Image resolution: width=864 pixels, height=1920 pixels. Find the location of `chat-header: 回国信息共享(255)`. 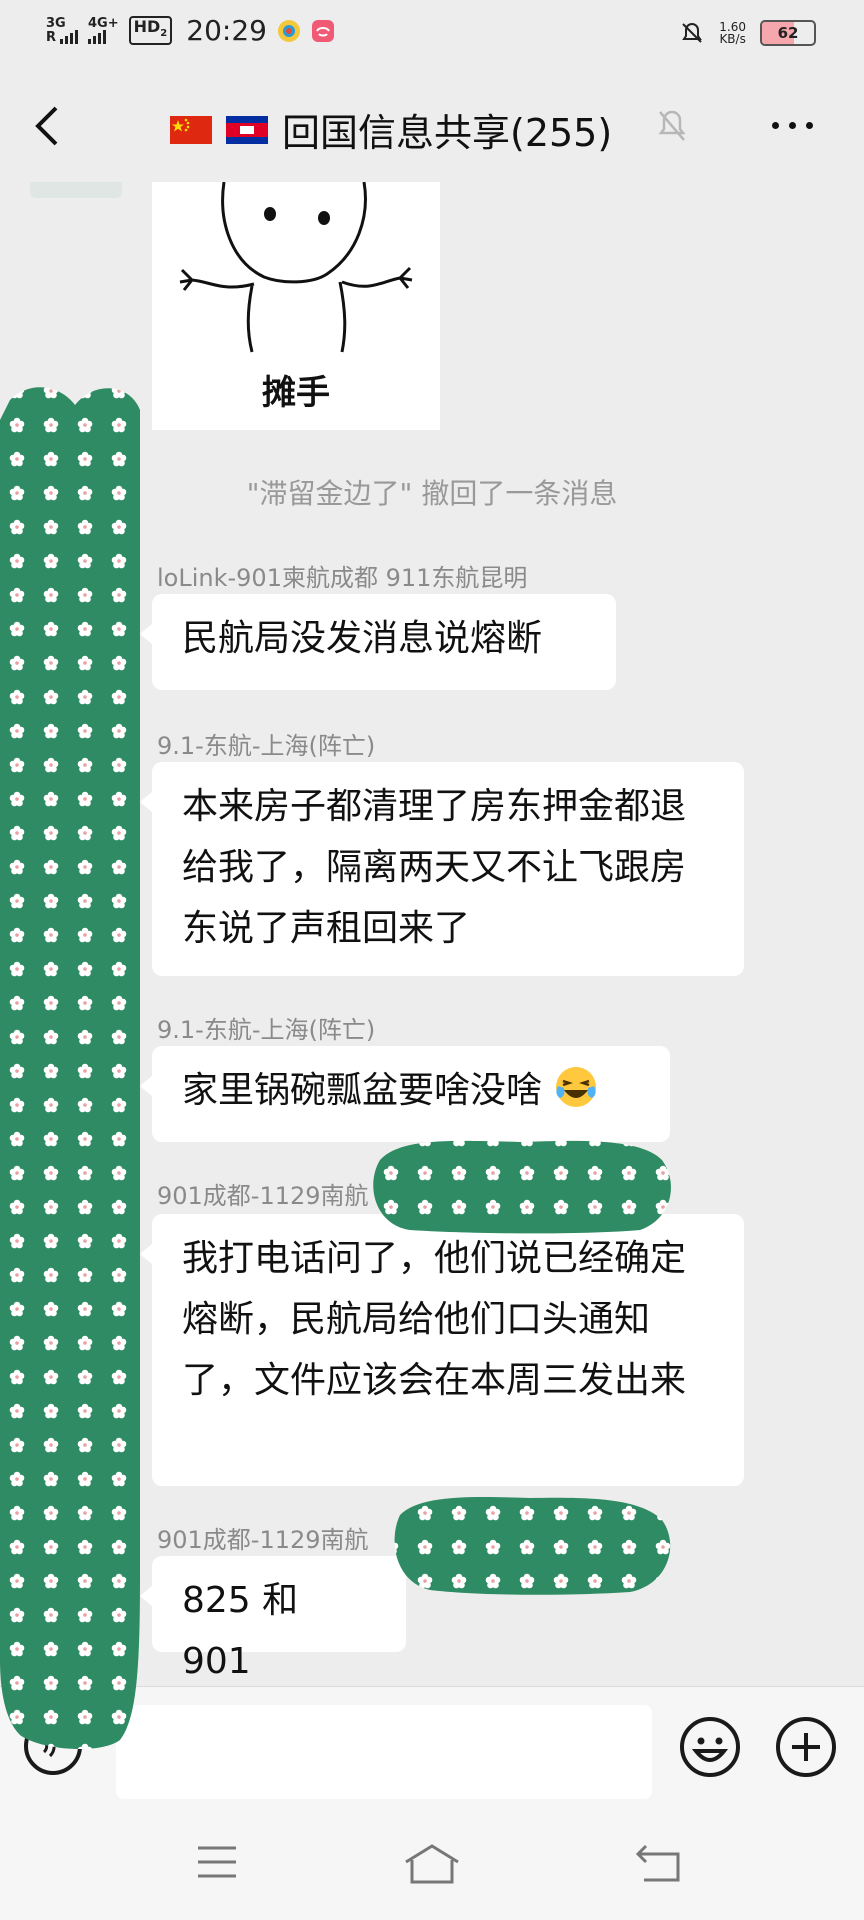

chat-header: 回国信息共享(255) is located at coordinates (432, 126).